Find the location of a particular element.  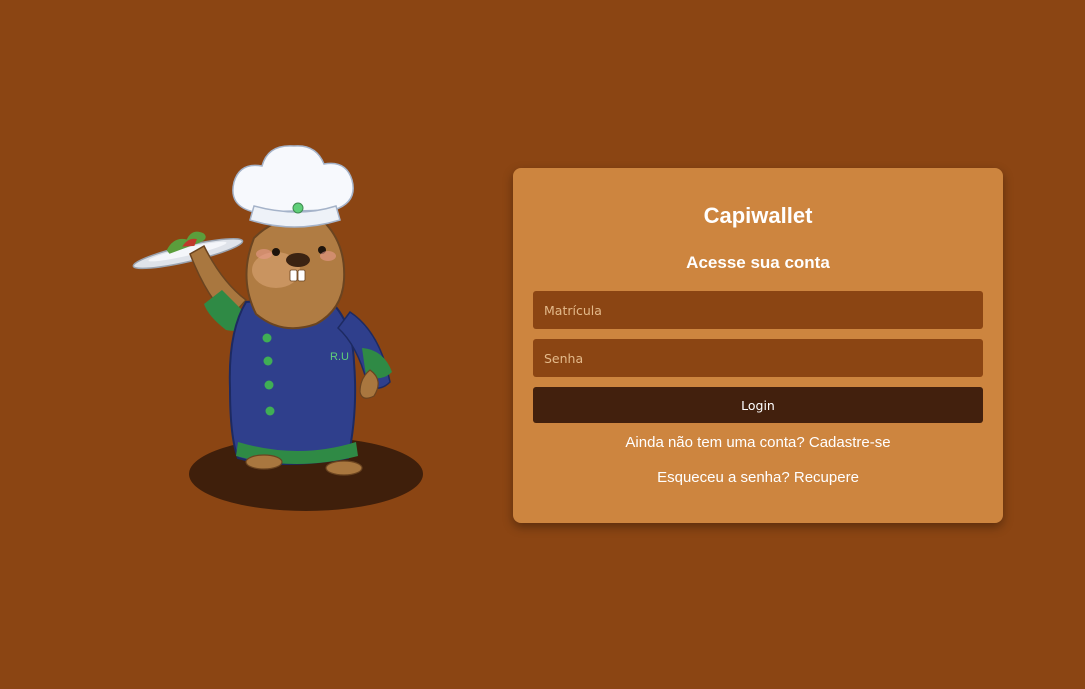

app-title: Capiwallet is located at coordinates (758, 215).